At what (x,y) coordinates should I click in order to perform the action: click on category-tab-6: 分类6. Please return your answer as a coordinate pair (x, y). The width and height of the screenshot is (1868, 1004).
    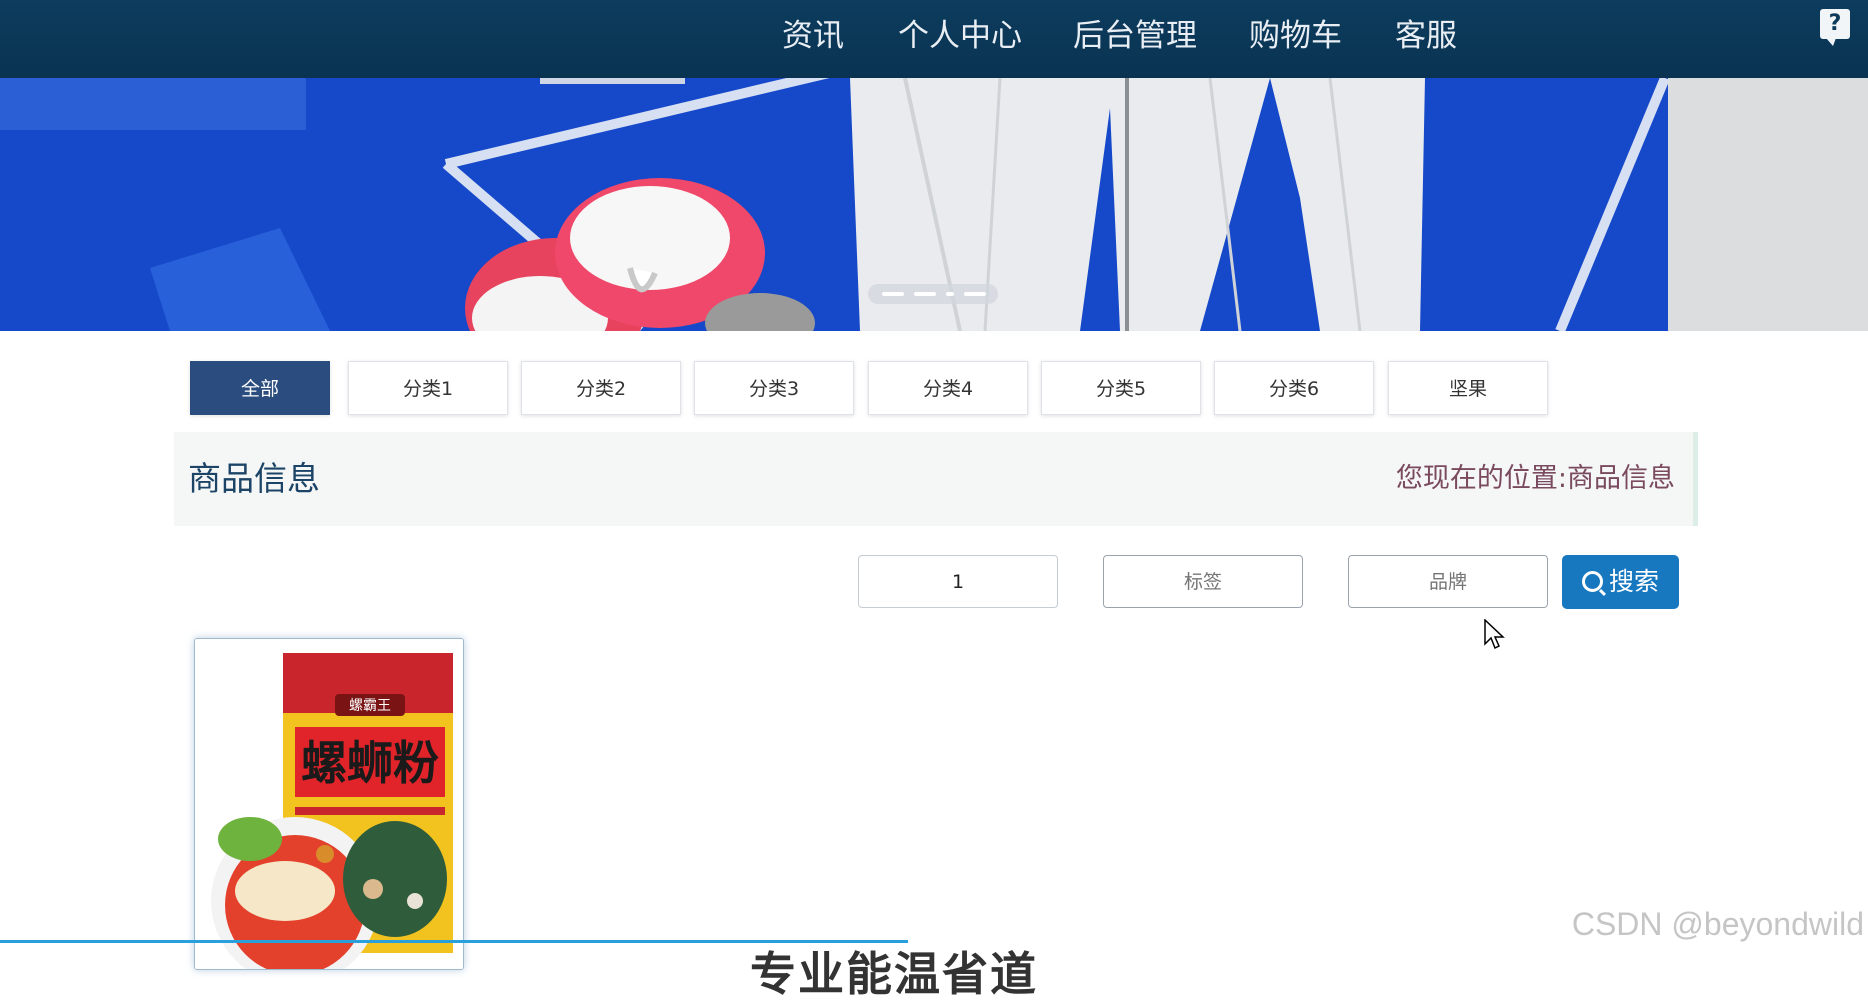
    Looking at the image, I should click on (1294, 388).